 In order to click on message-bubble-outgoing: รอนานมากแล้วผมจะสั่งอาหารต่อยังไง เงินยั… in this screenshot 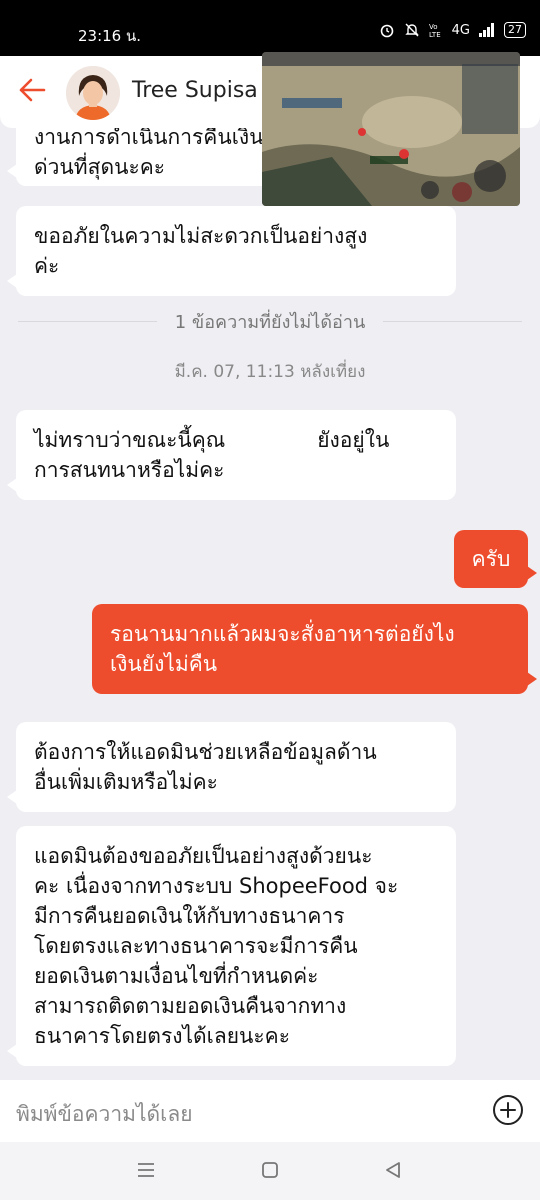, I will do `click(314, 649)`.